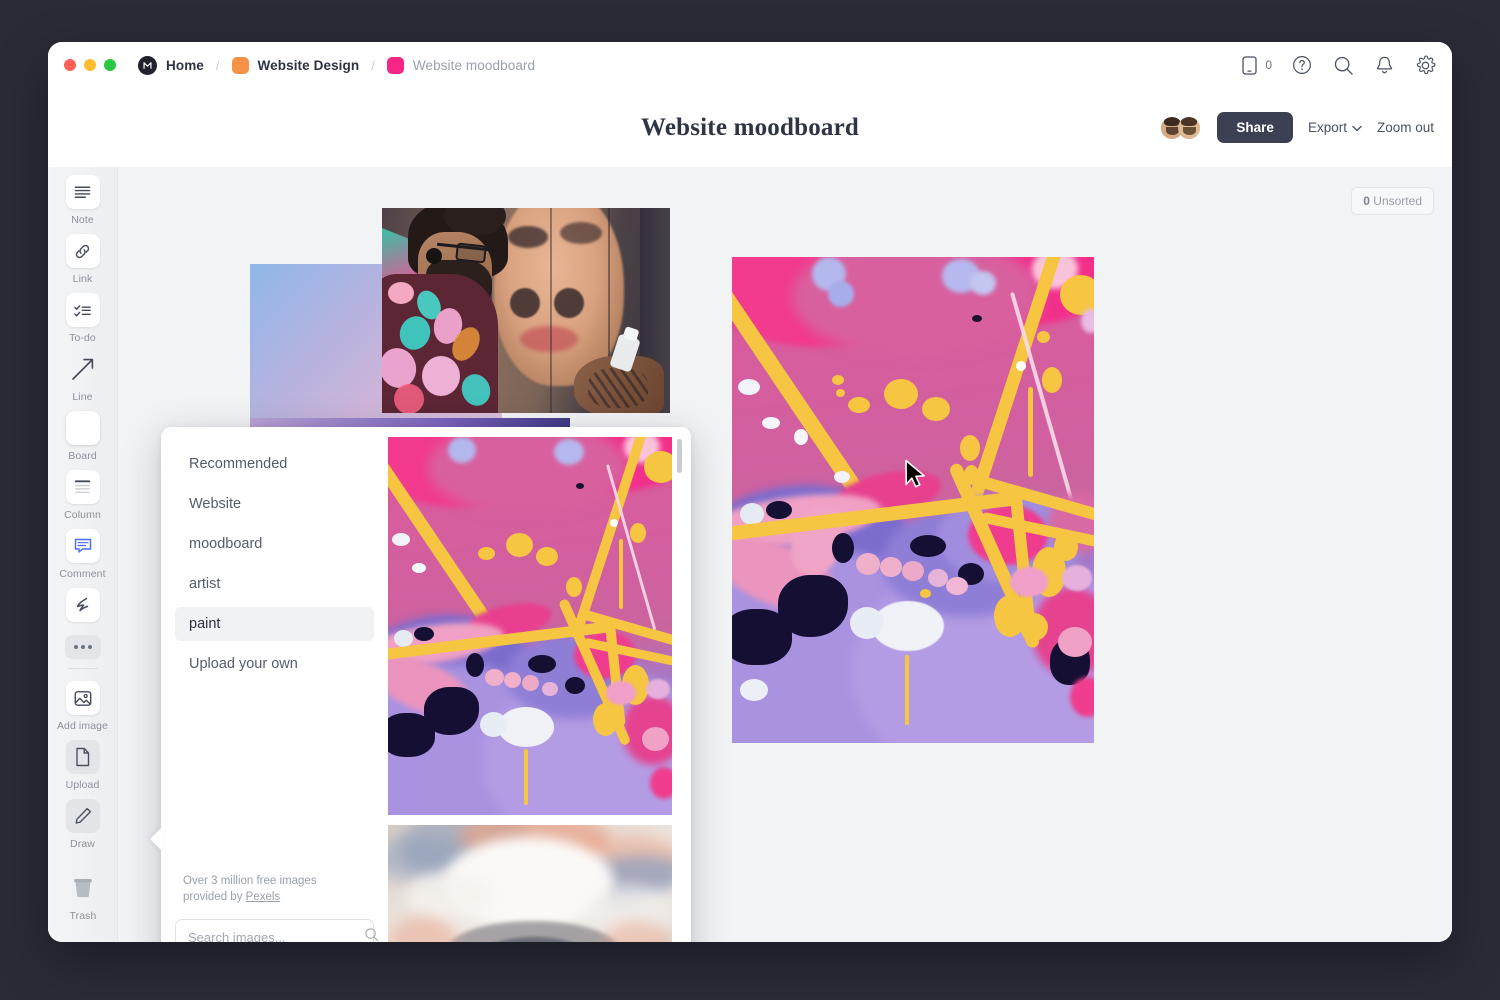 This screenshot has height=1000, width=1500. I want to click on sidebar-divider, so click(82, 668).